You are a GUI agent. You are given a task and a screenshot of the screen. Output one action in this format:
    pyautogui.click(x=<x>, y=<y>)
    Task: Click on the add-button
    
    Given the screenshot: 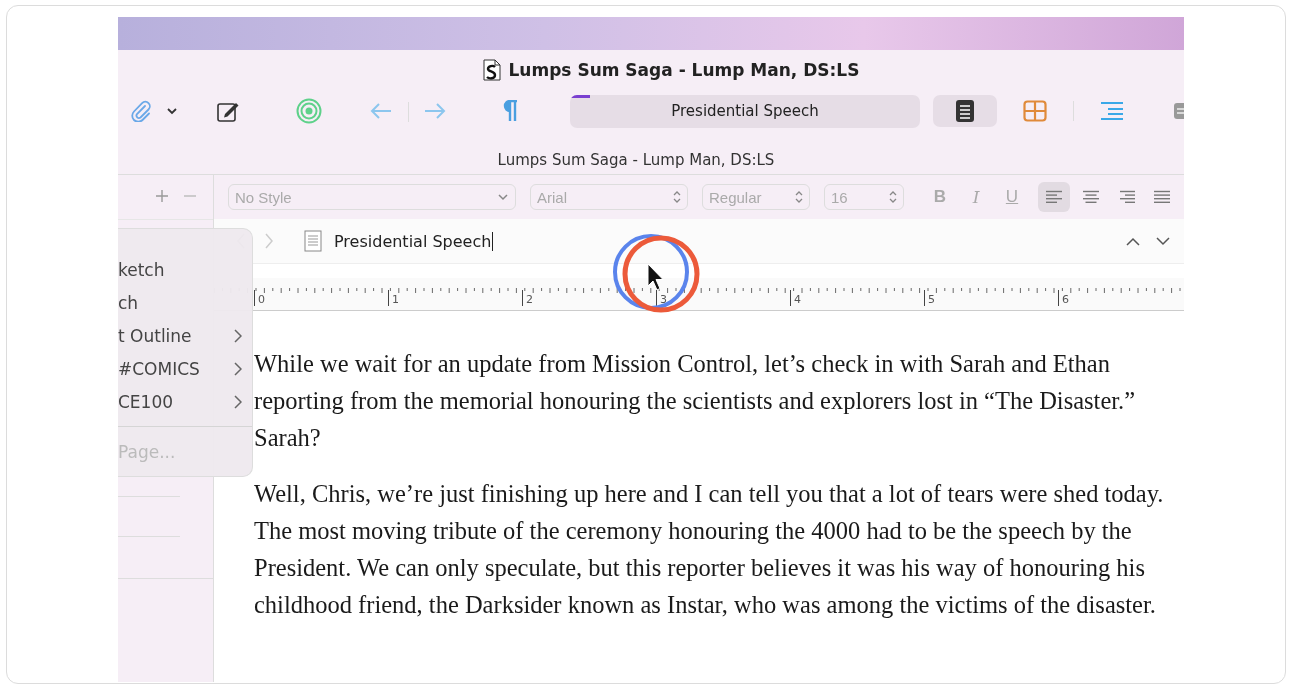 What is the action you would take?
    pyautogui.click(x=163, y=197)
    